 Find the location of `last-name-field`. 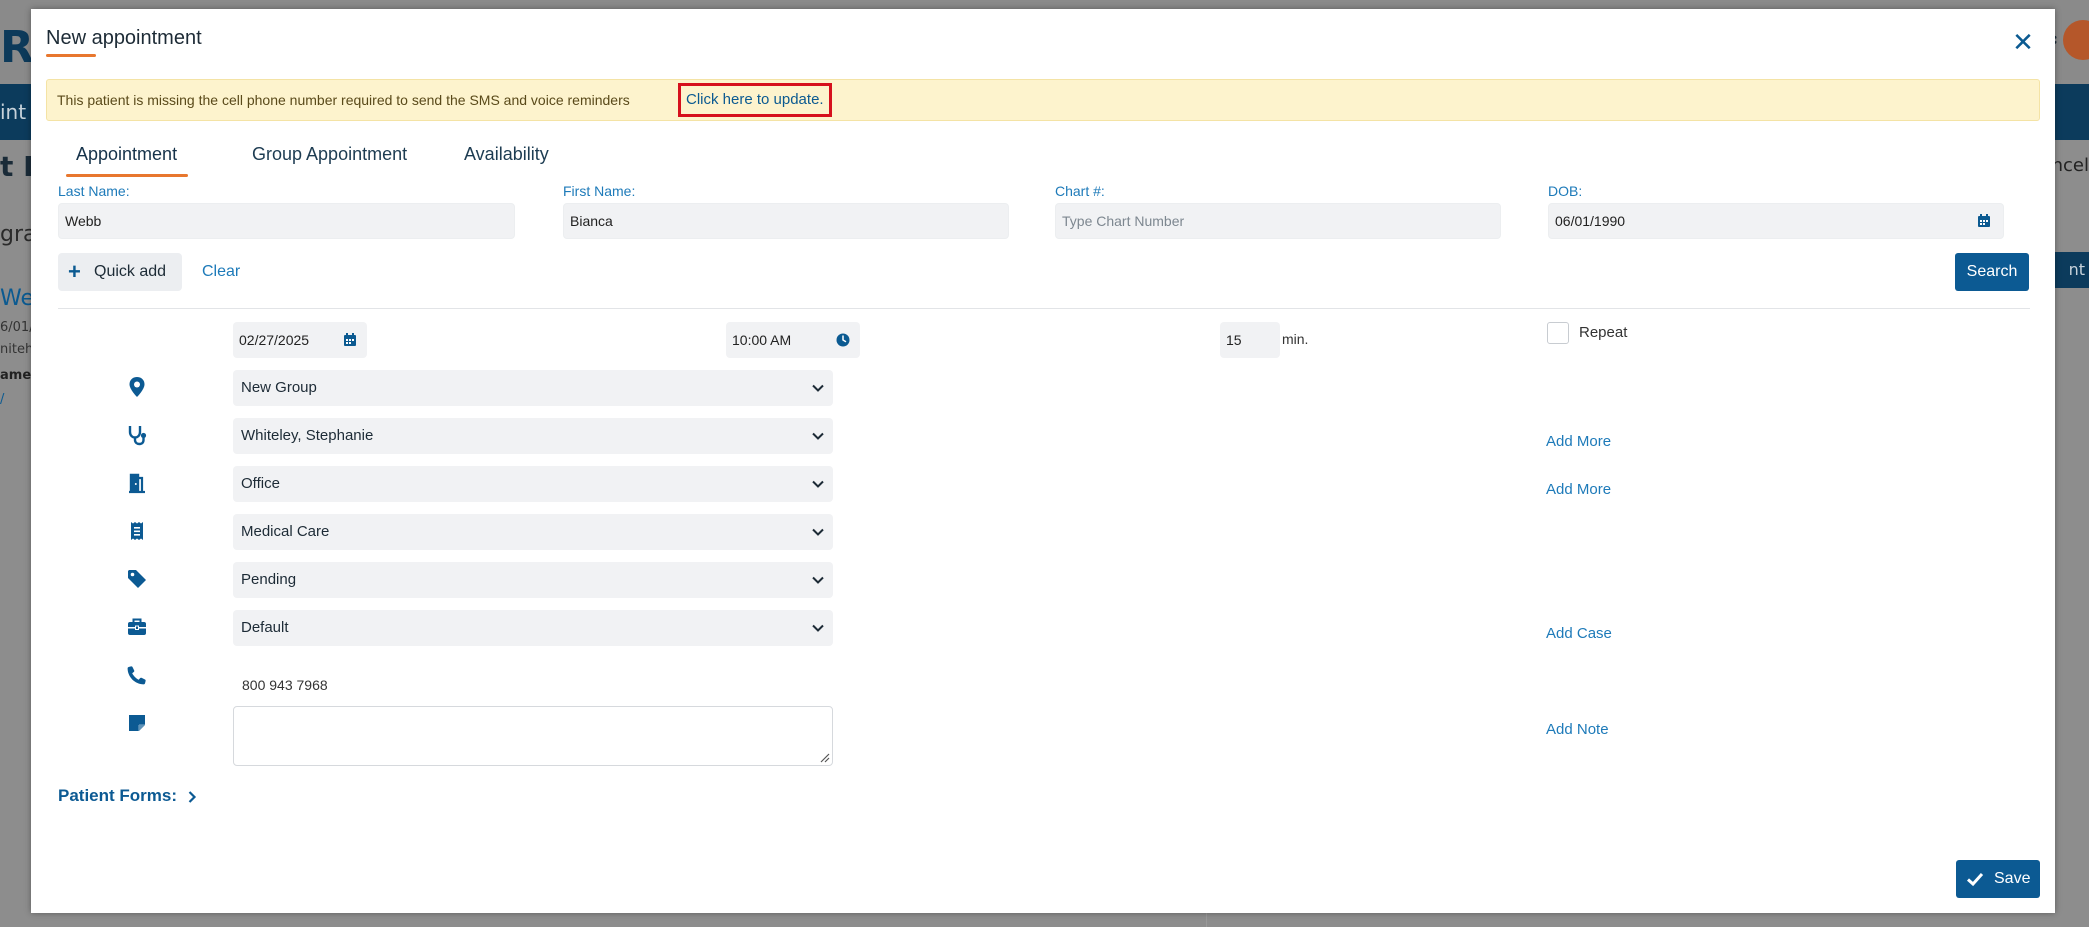

last-name-field is located at coordinates (286, 221).